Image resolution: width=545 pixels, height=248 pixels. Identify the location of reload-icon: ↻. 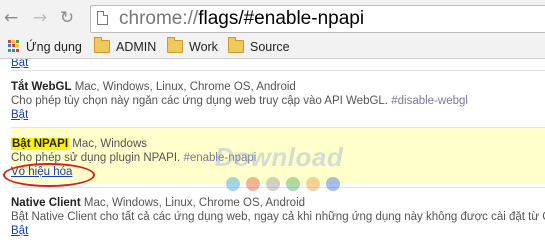
(67, 18).